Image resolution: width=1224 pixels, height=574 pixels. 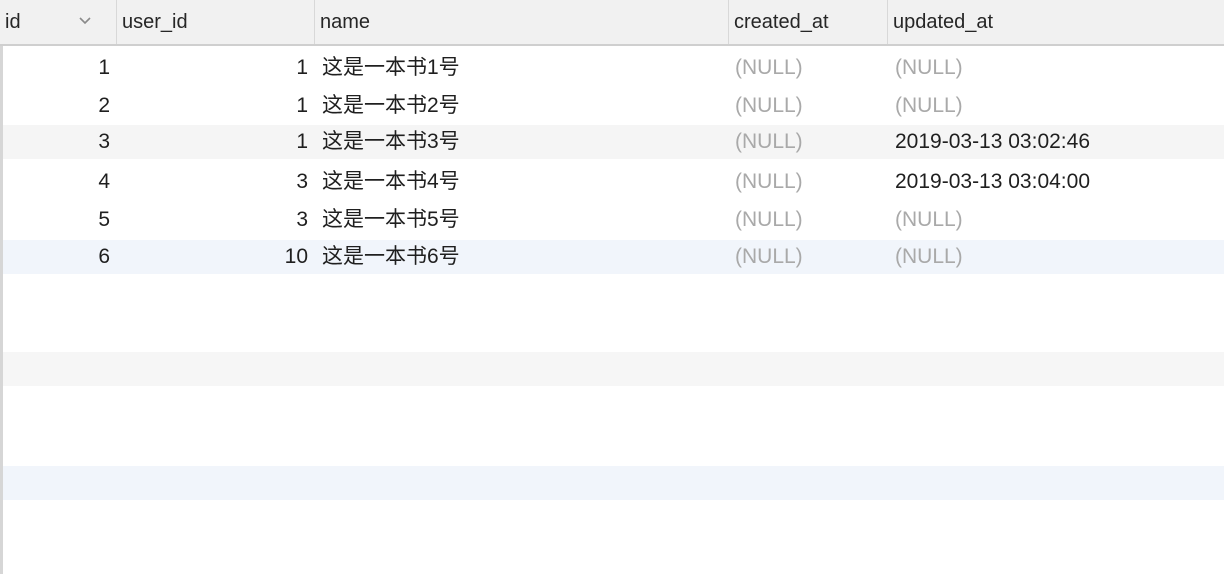 What do you see at coordinates (85, 21) in the screenshot?
I see `chevron-down-icon` at bounding box center [85, 21].